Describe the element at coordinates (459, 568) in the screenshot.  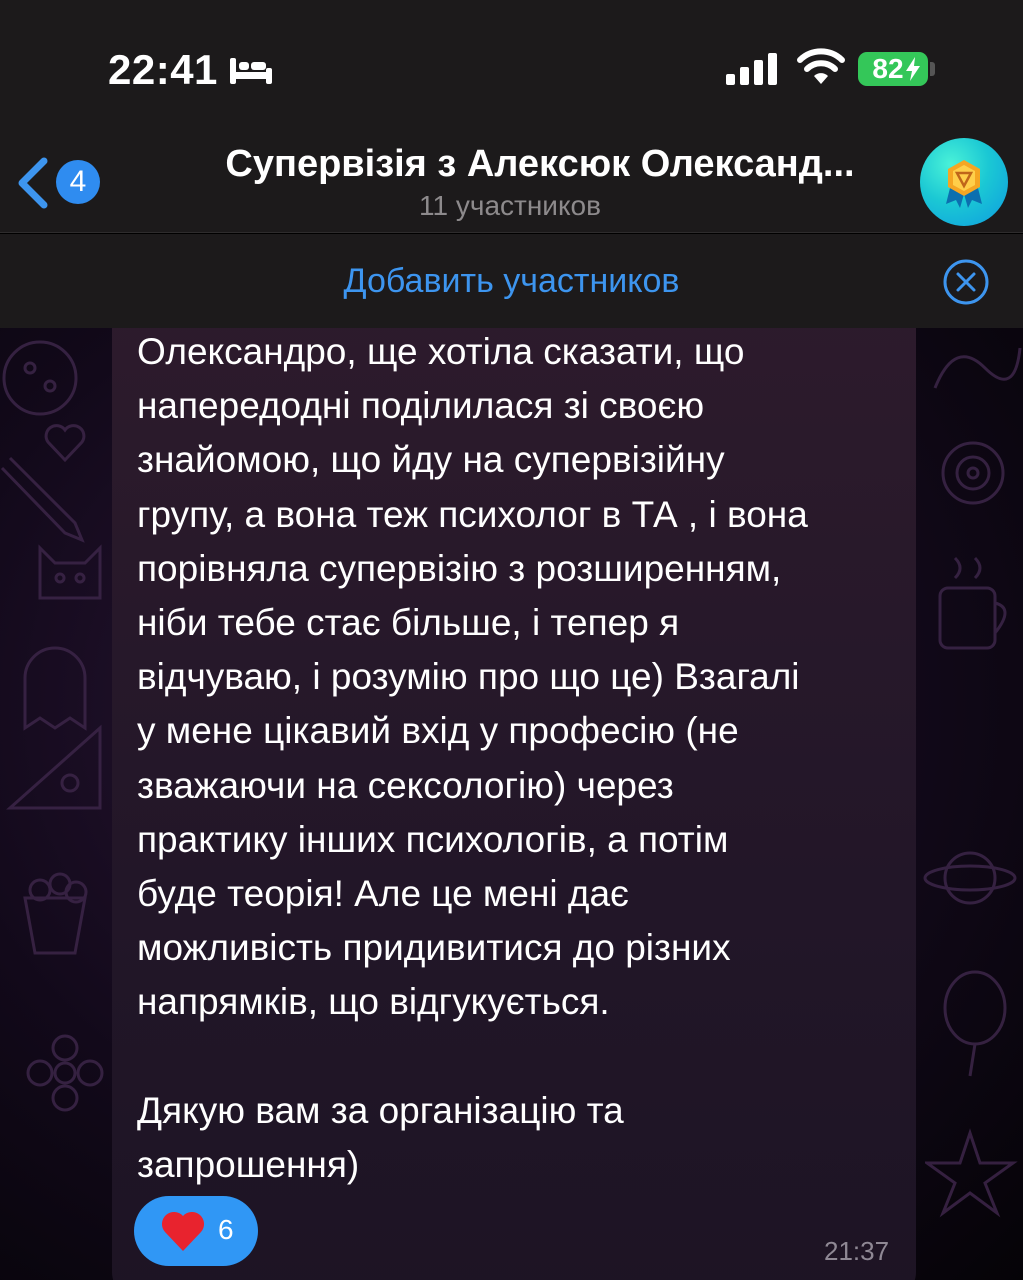
I see `message-line: порівняла супервізію з розширенням,` at that location.